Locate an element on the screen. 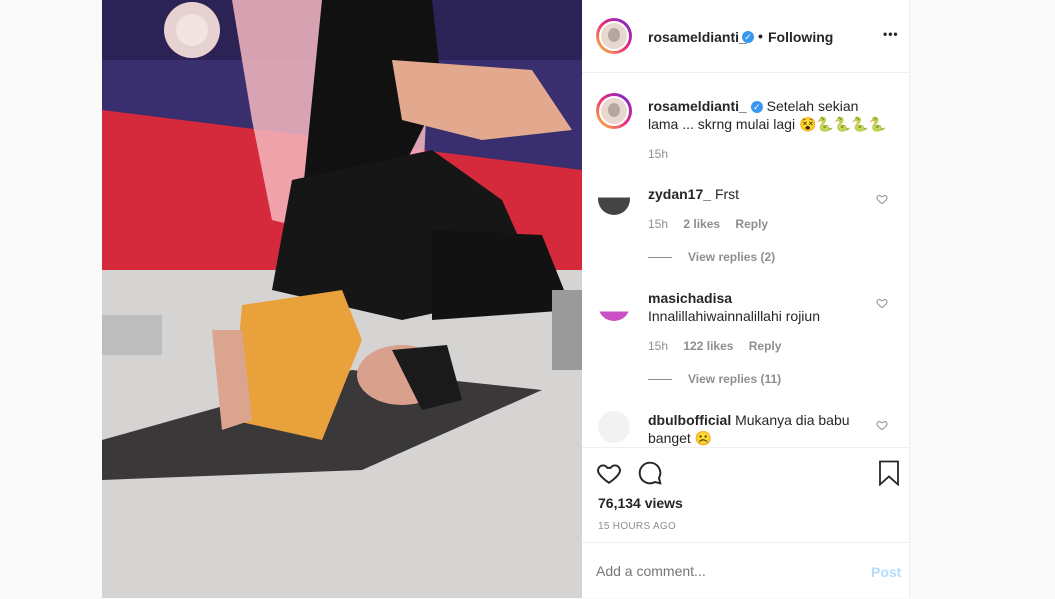 This screenshot has height=599, width=1055. comment-username: dbulbofficial is located at coordinates (689, 420).